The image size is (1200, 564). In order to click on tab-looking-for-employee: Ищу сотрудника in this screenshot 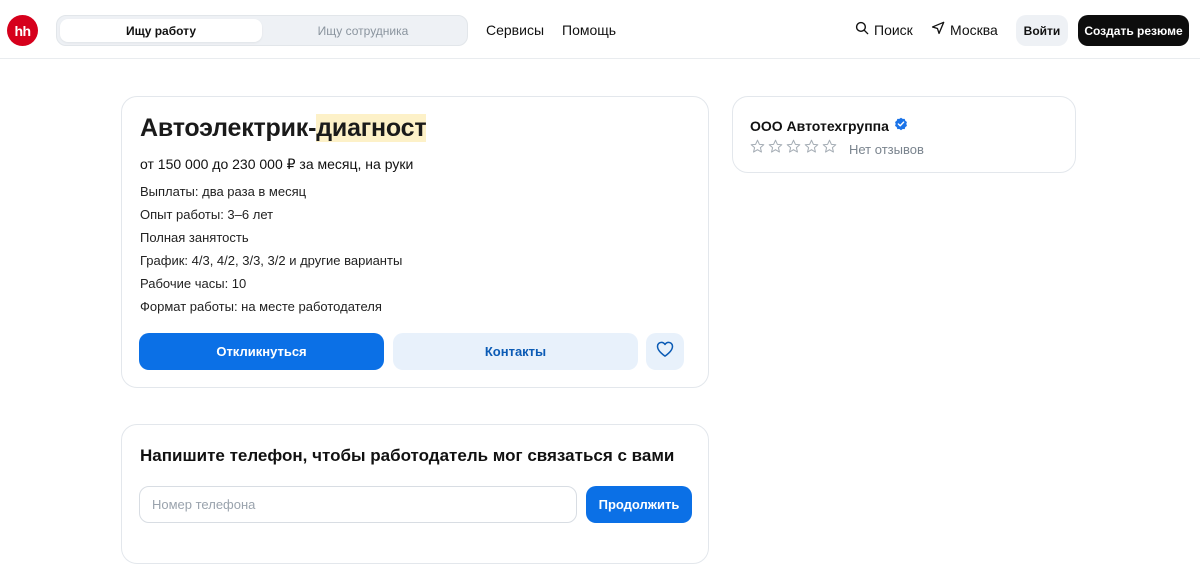, I will do `click(363, 30)`.